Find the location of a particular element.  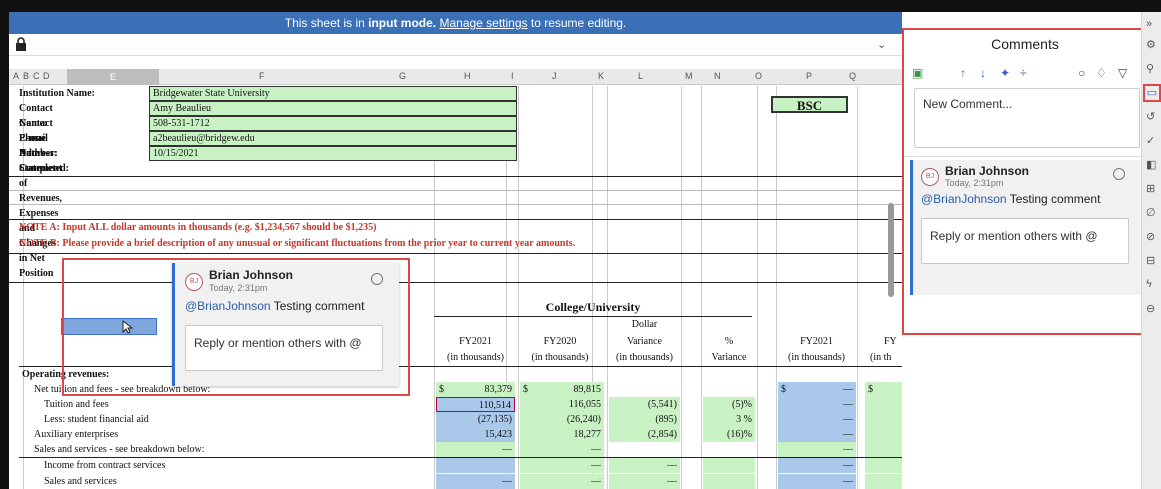

proofing-icon: ✓ is located at coordinates (1150, 140).